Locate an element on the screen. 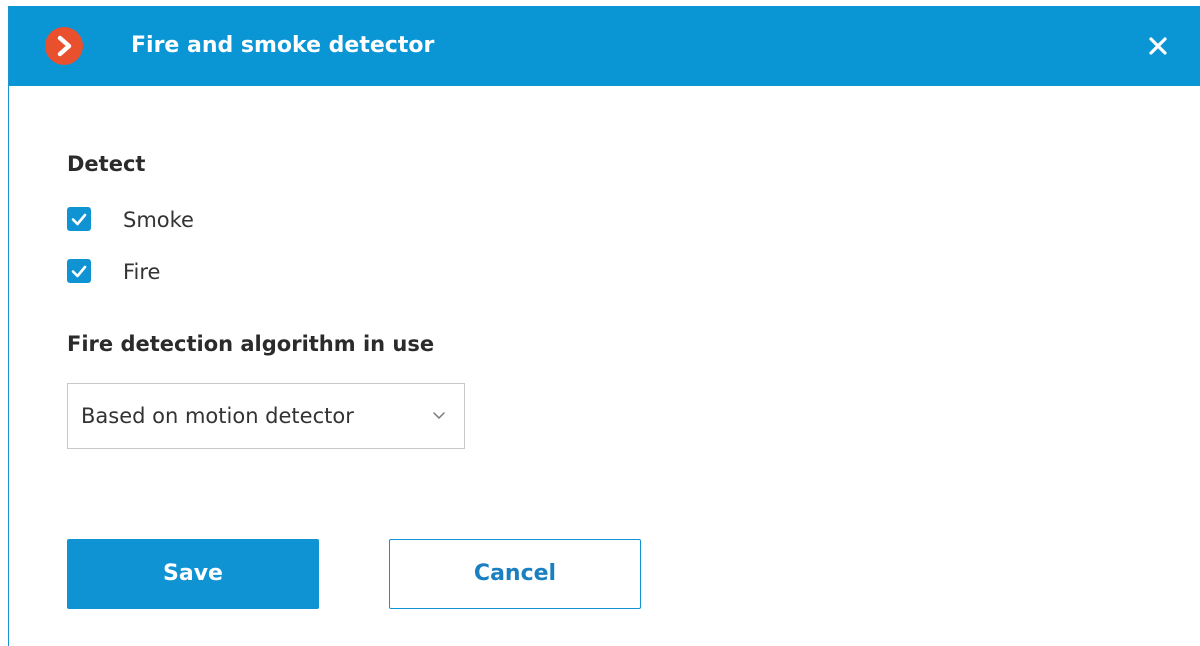 The image size is (1200, 646). algorithm-selected-value: Based on motion detector is located at coordinates (217, 416).